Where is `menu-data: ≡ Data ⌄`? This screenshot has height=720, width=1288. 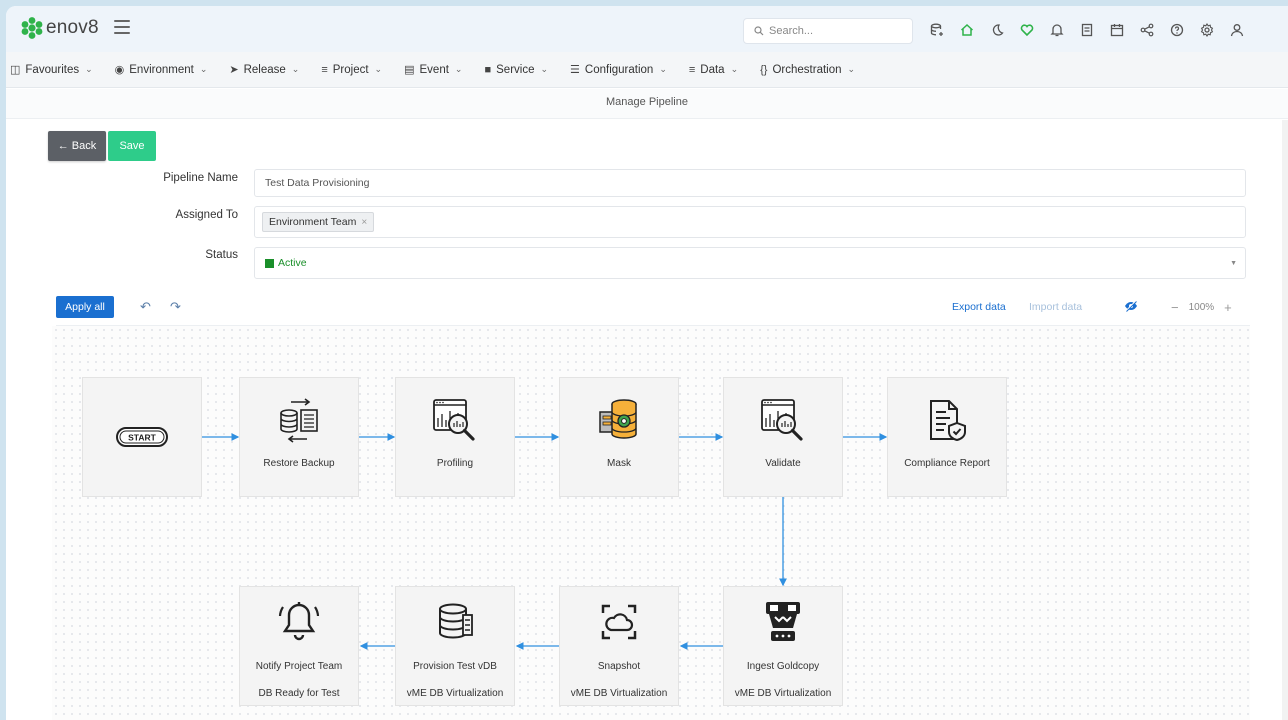 menu-data: ≡ Data ⌄ is located at coordinates (713, 70).